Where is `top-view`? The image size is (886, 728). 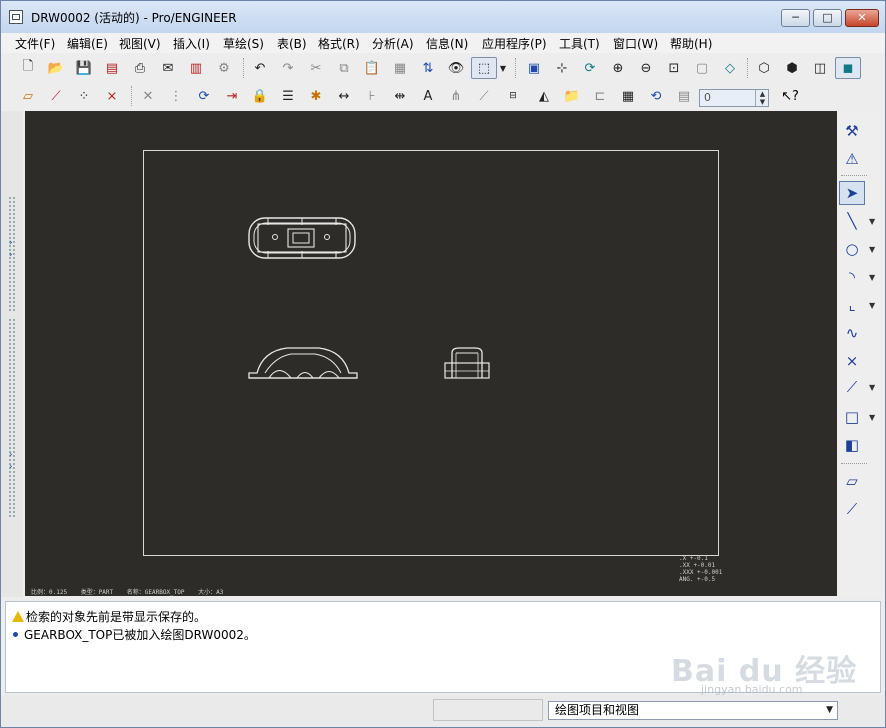
top-view is located at coordinates (303, 238).